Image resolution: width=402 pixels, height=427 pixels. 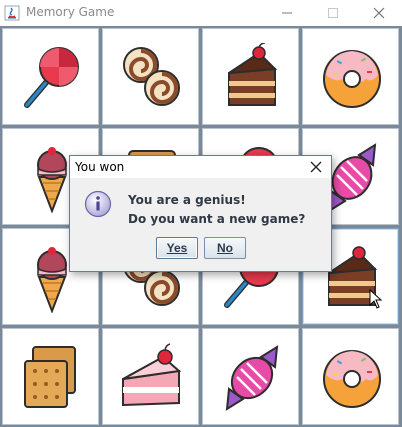 What do you see at coordinates (98, 204) in the screenshot?
I see `info-icon` at bounding box center [98, 204].